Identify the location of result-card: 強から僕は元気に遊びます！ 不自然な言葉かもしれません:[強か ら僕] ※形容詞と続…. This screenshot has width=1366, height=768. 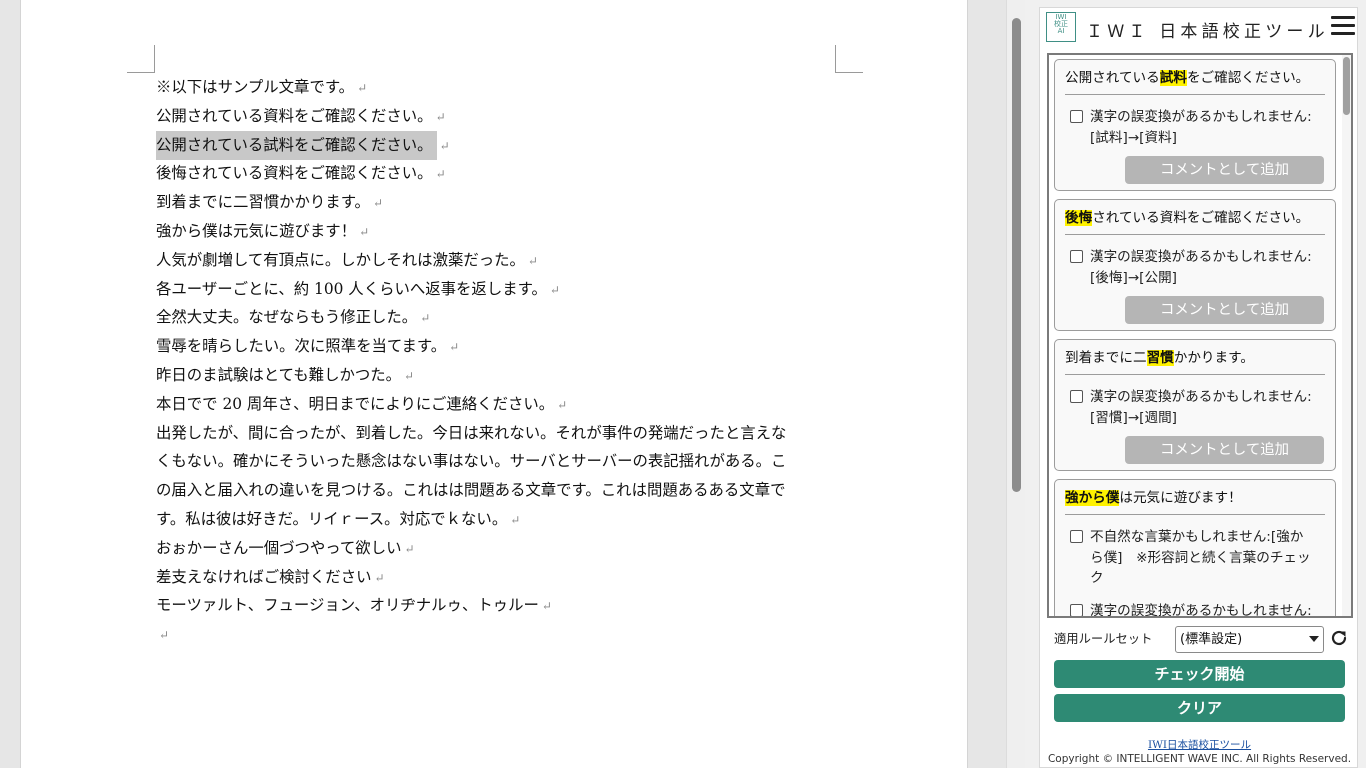
(1195, 548).